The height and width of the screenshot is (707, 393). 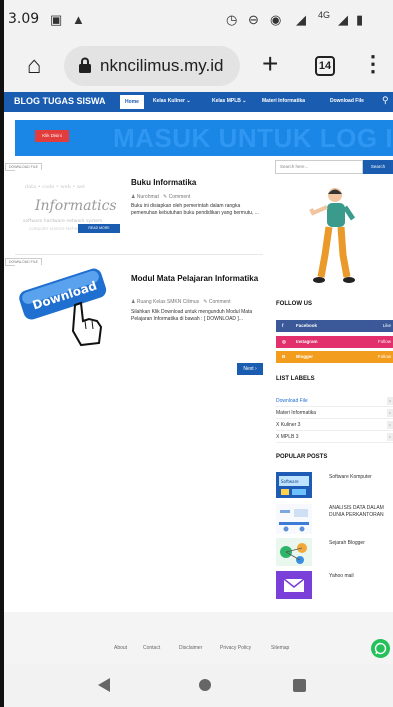 I want to click on sidebar-search-button: Search, so click(x=378, y=167).